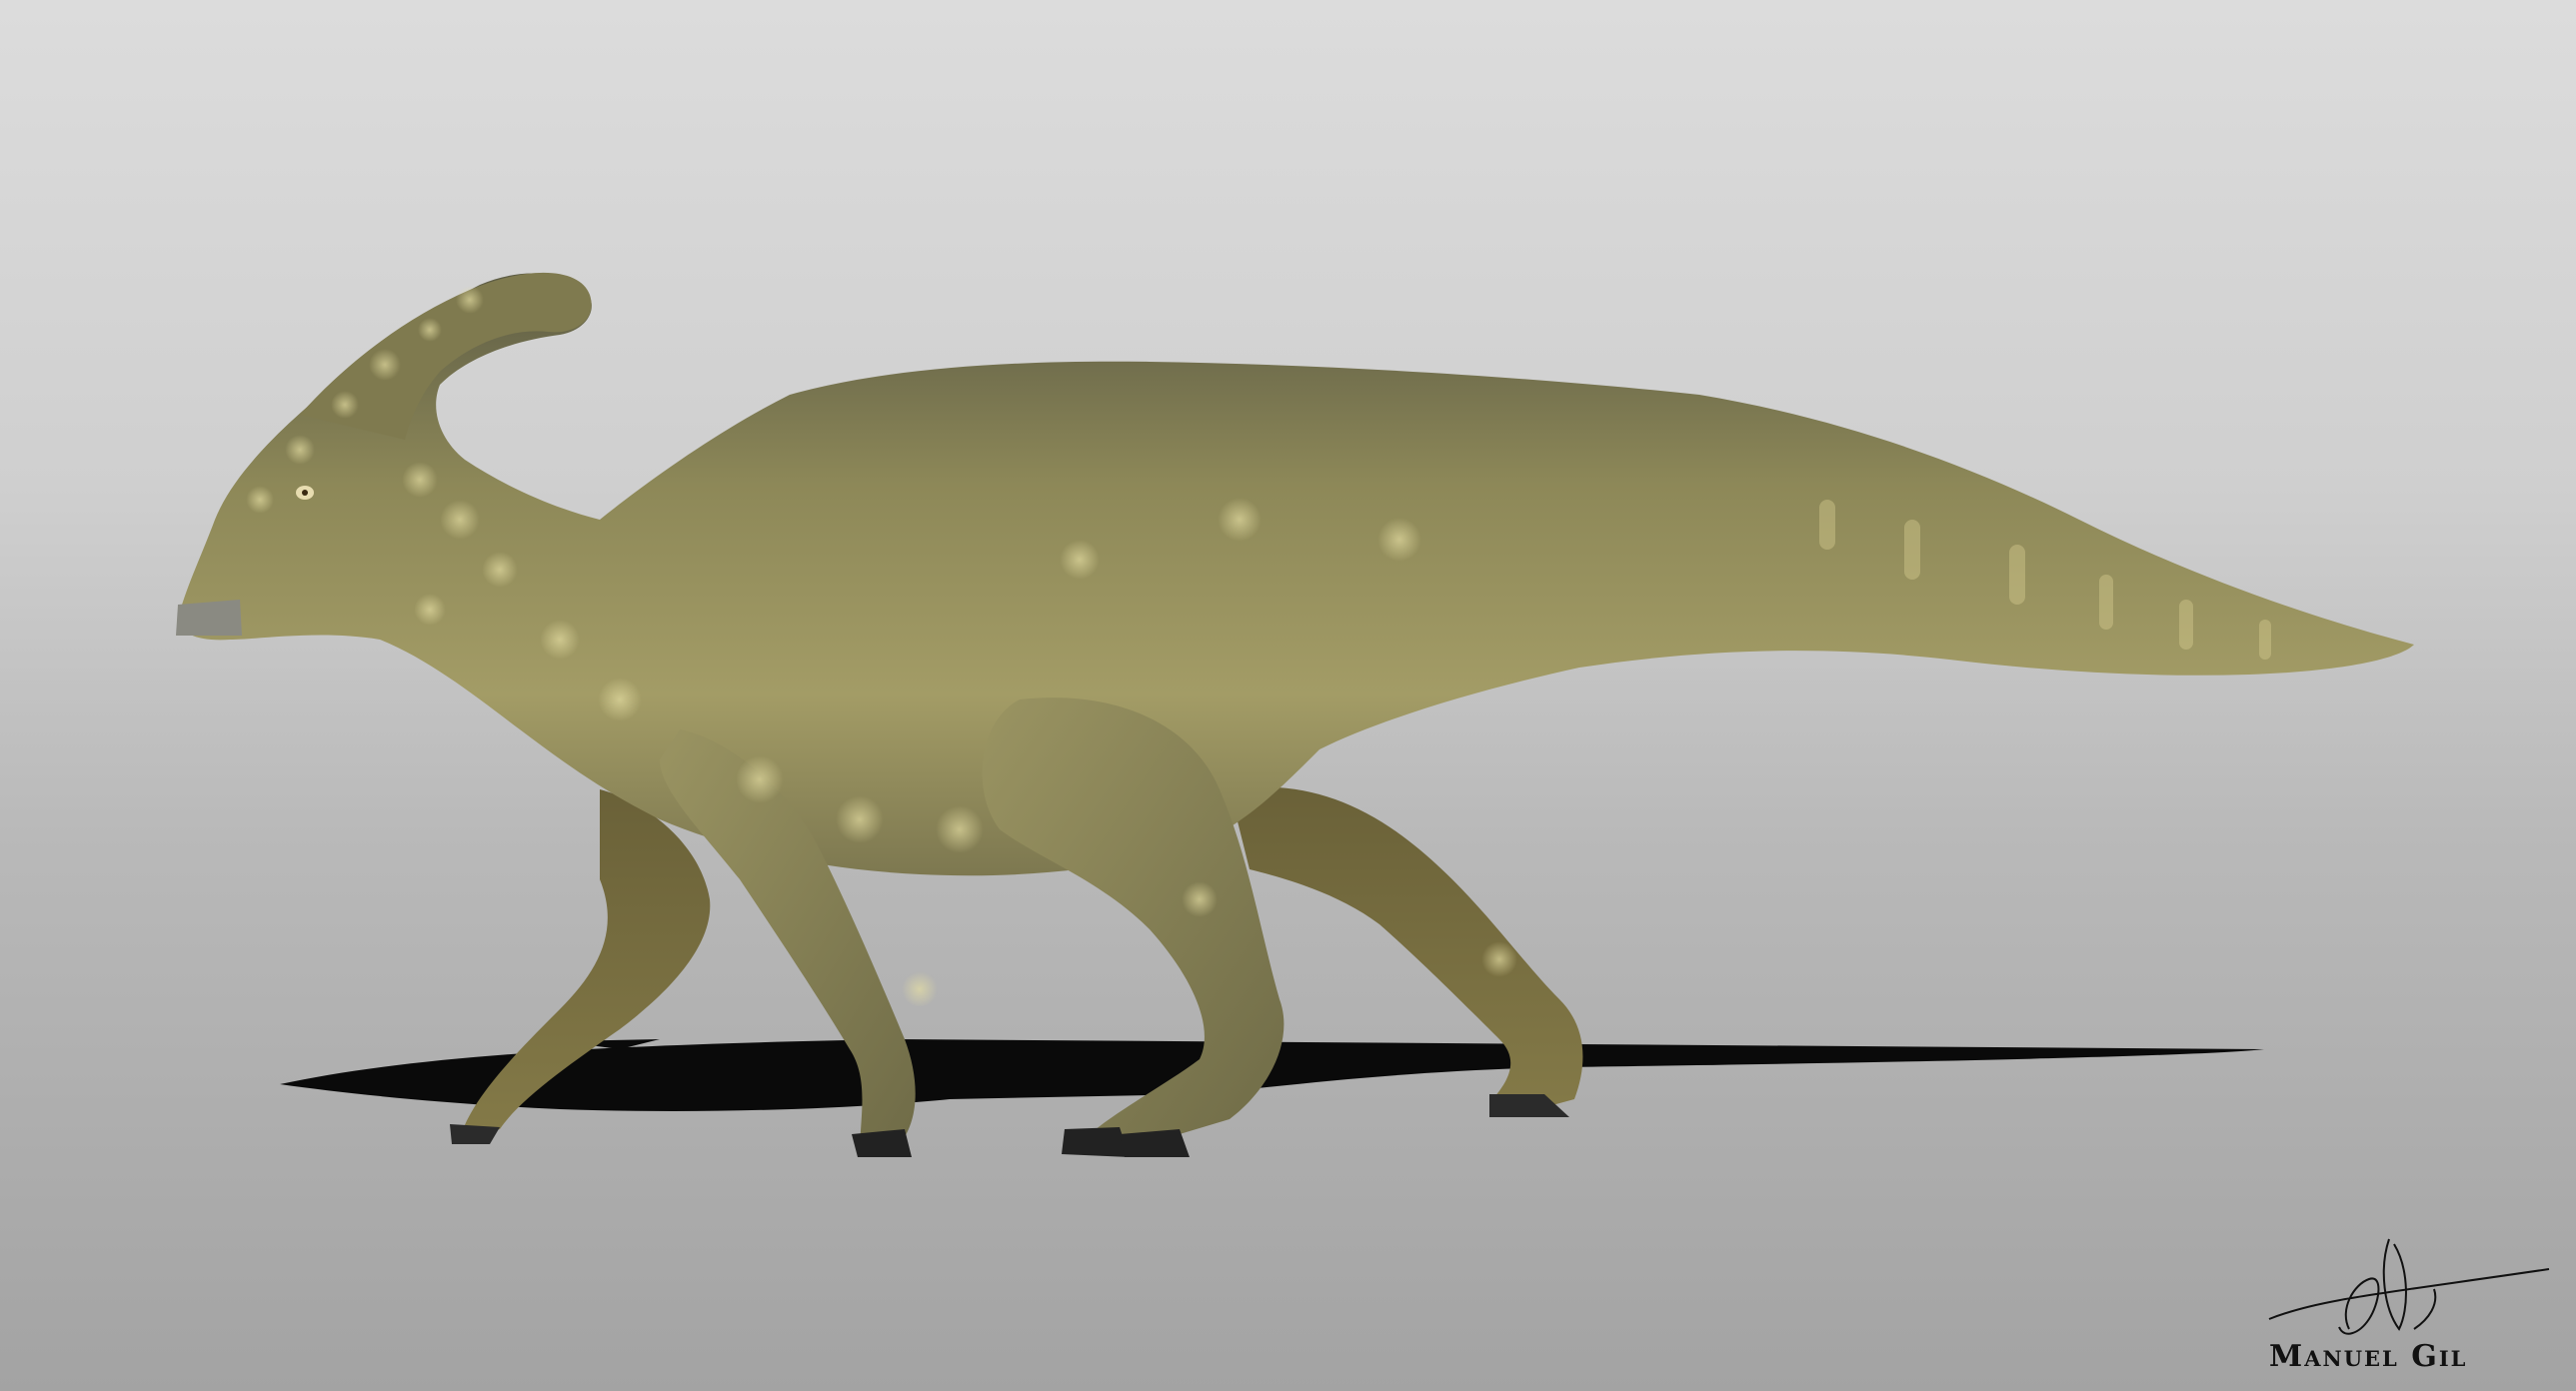  I want to click on eye, so click(305, 493).